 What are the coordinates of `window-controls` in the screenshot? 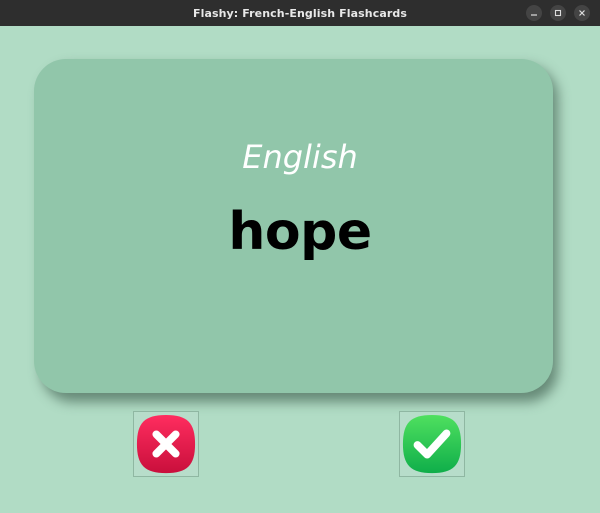 It's located at (558, 13).